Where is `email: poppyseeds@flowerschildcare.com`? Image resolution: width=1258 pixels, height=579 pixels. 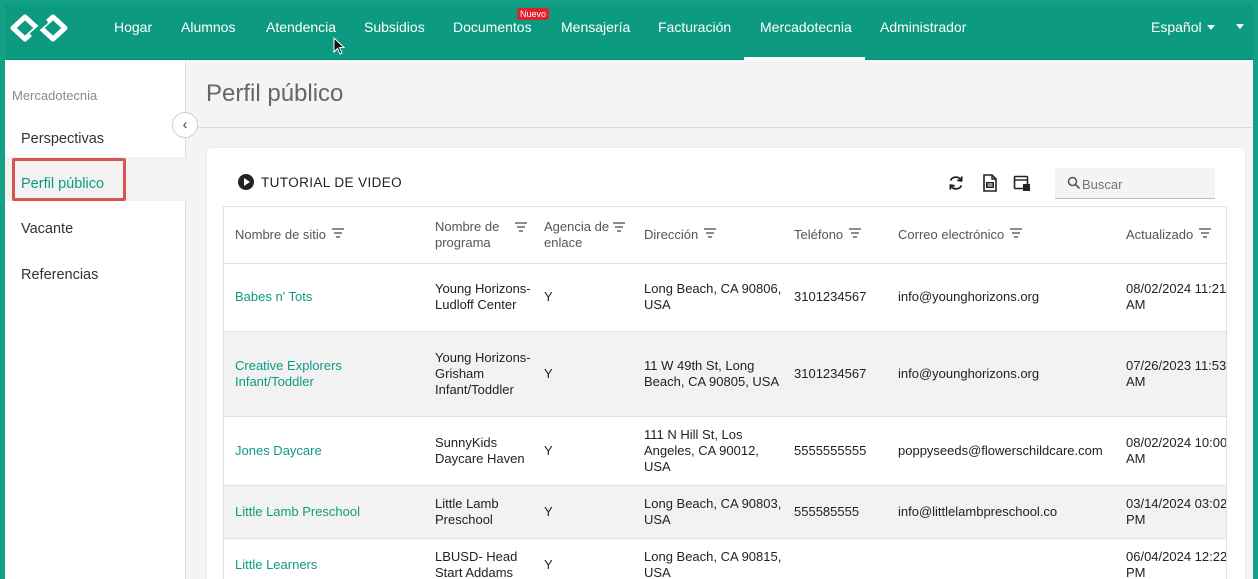
email: poppyseeds@flowerschildcare.com is located at coordinates (1001, 451).